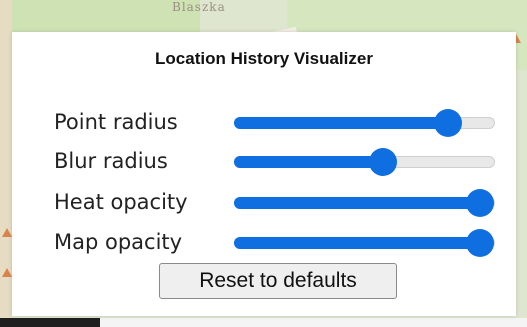  Describe the element at coordinates (199, 7) in the screenshot. I see `map-place-label: Blaszka` at that location.